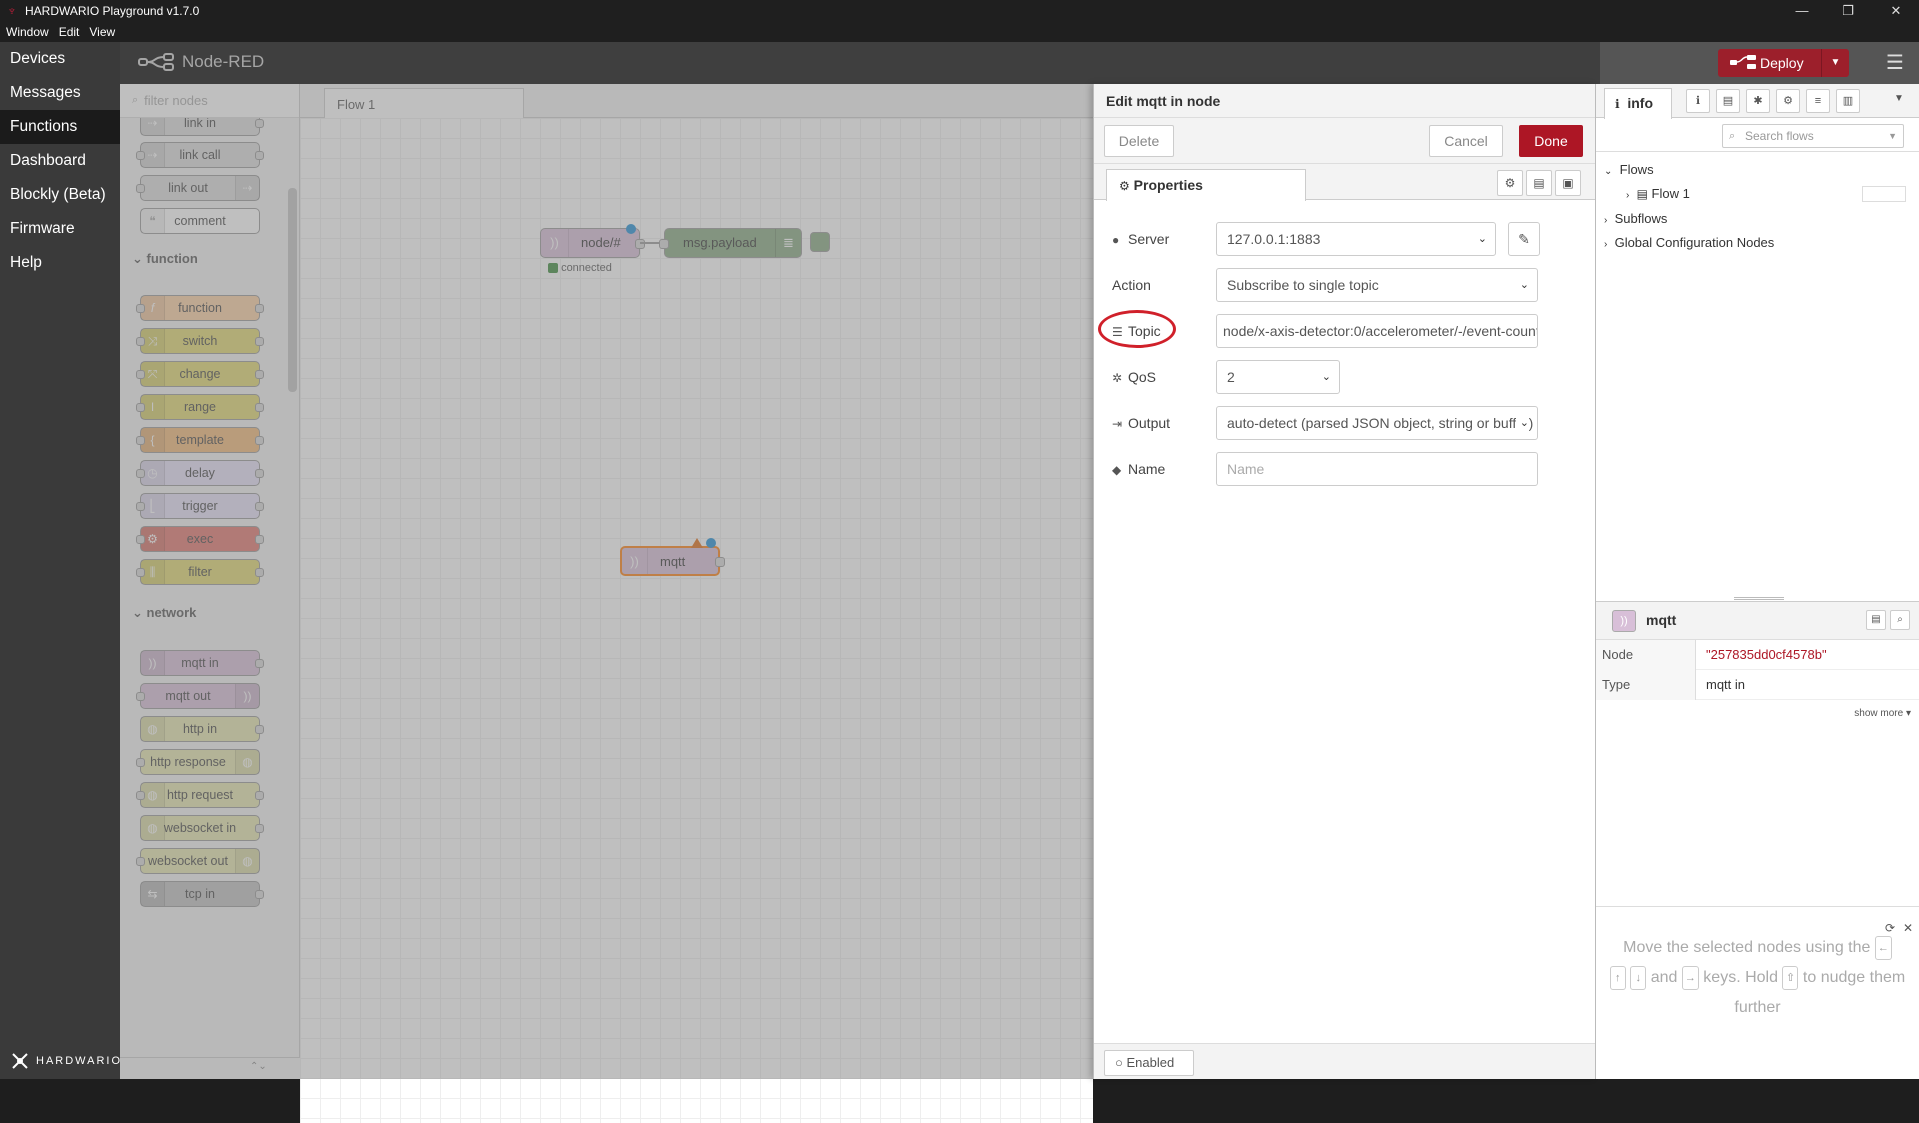  I want to click on info-tab-icon: ℹ, so click(1698, 101).